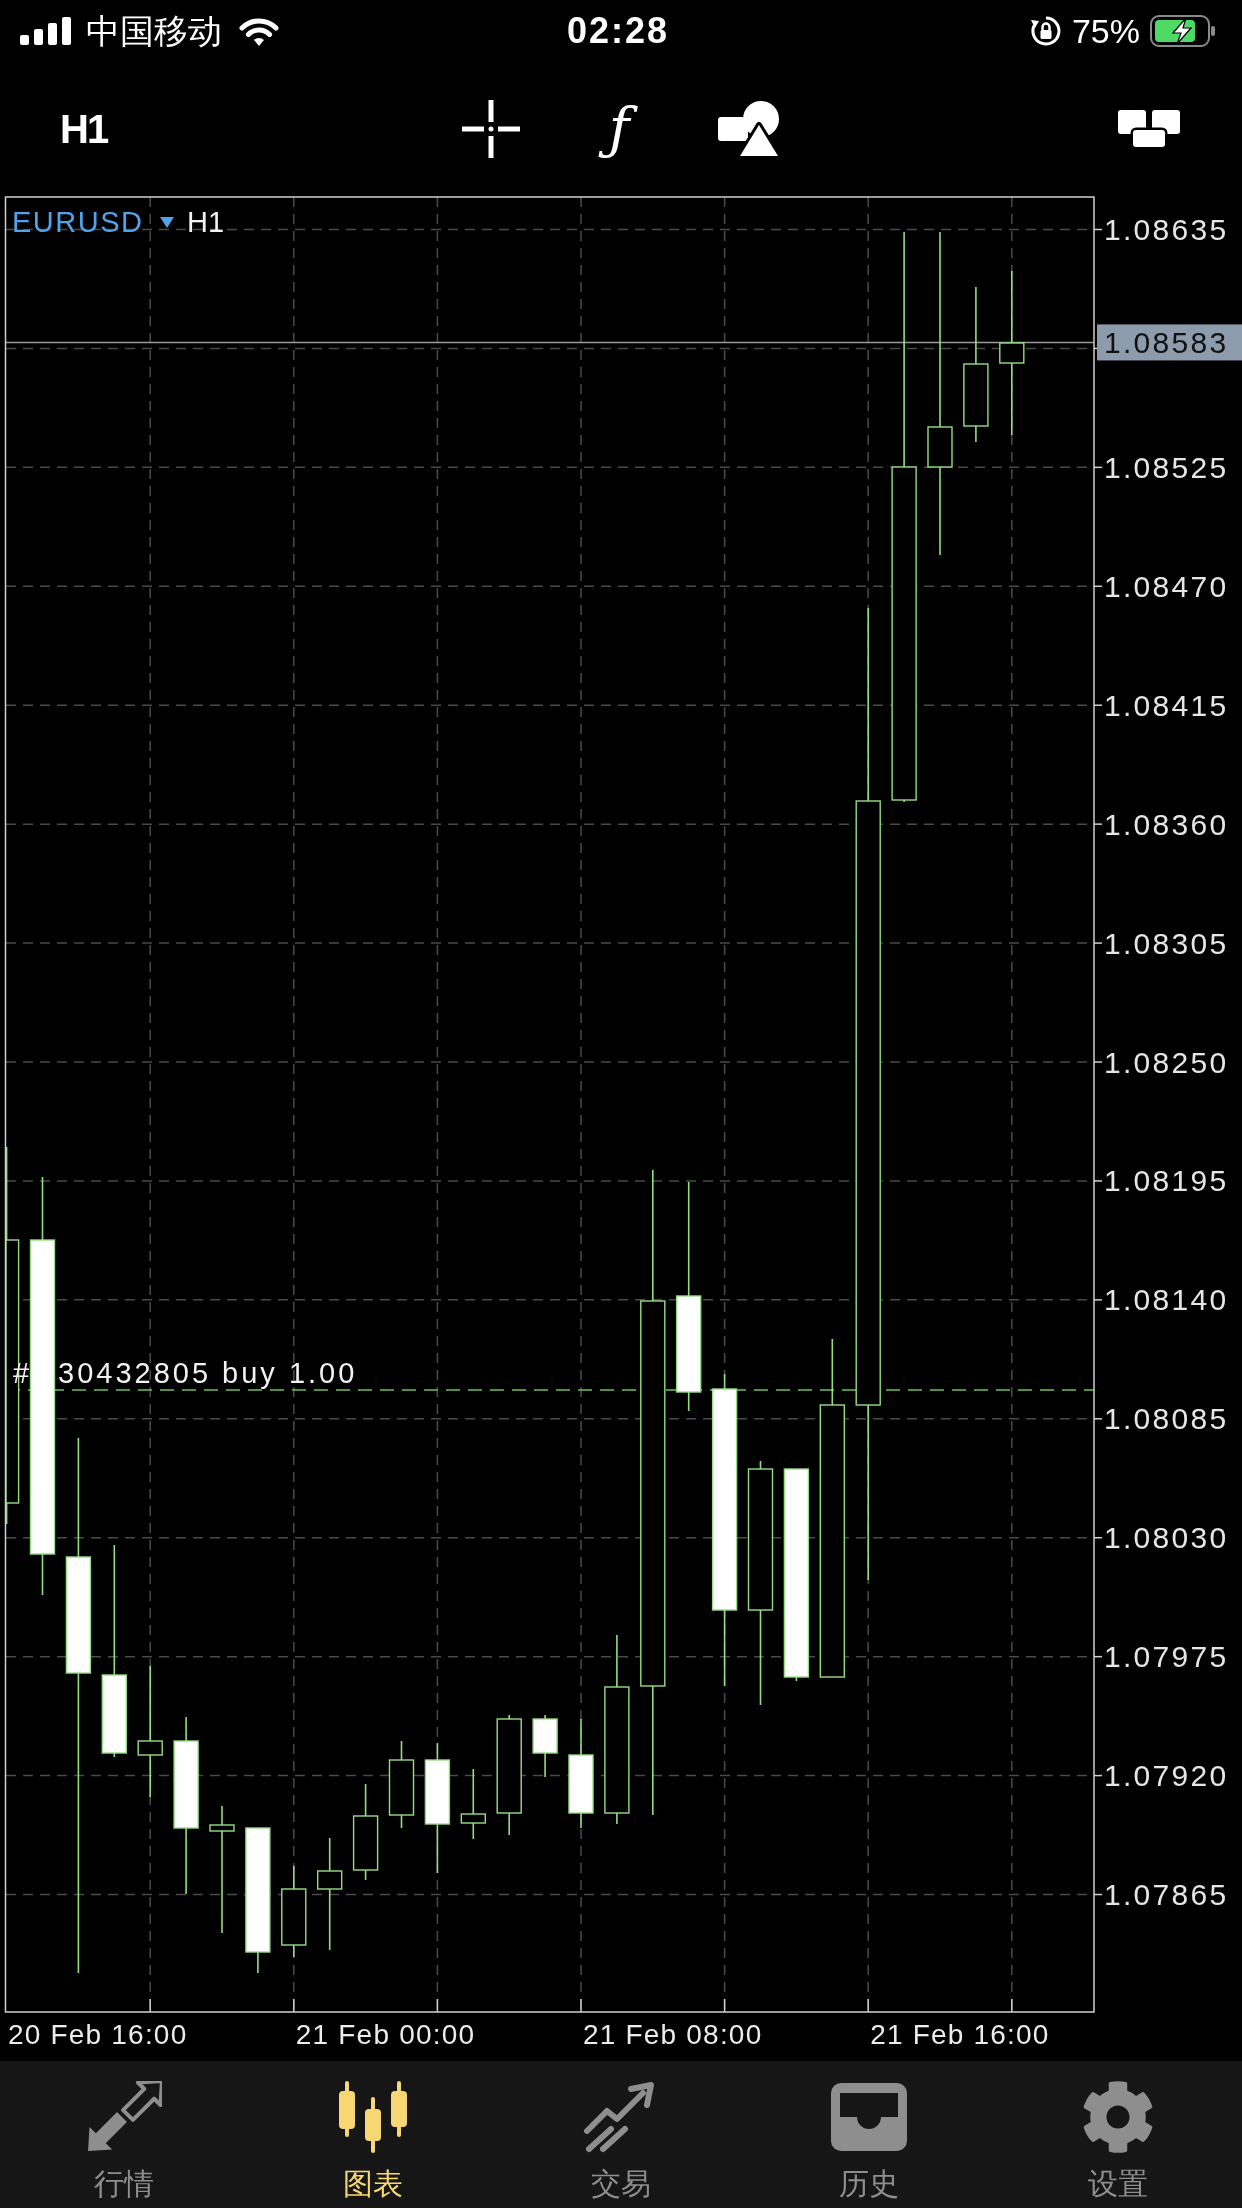 The width and height of the screenshot is (1242, 2208). Describe the element at coordinates (167, 222) in the screenshot. I see `caret-icon` at that location.